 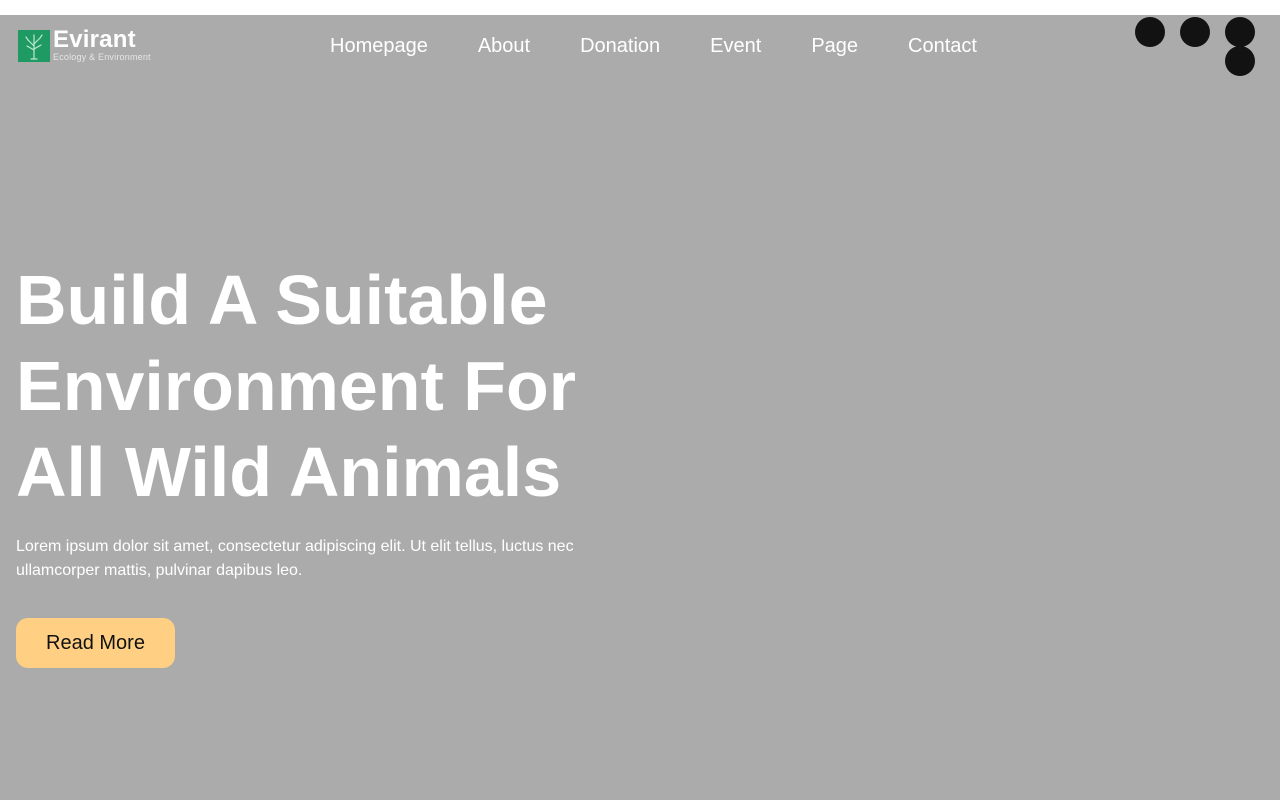 I want to click on site-logo: Evirant Ecology & Environment, so click(x=84, y=44).